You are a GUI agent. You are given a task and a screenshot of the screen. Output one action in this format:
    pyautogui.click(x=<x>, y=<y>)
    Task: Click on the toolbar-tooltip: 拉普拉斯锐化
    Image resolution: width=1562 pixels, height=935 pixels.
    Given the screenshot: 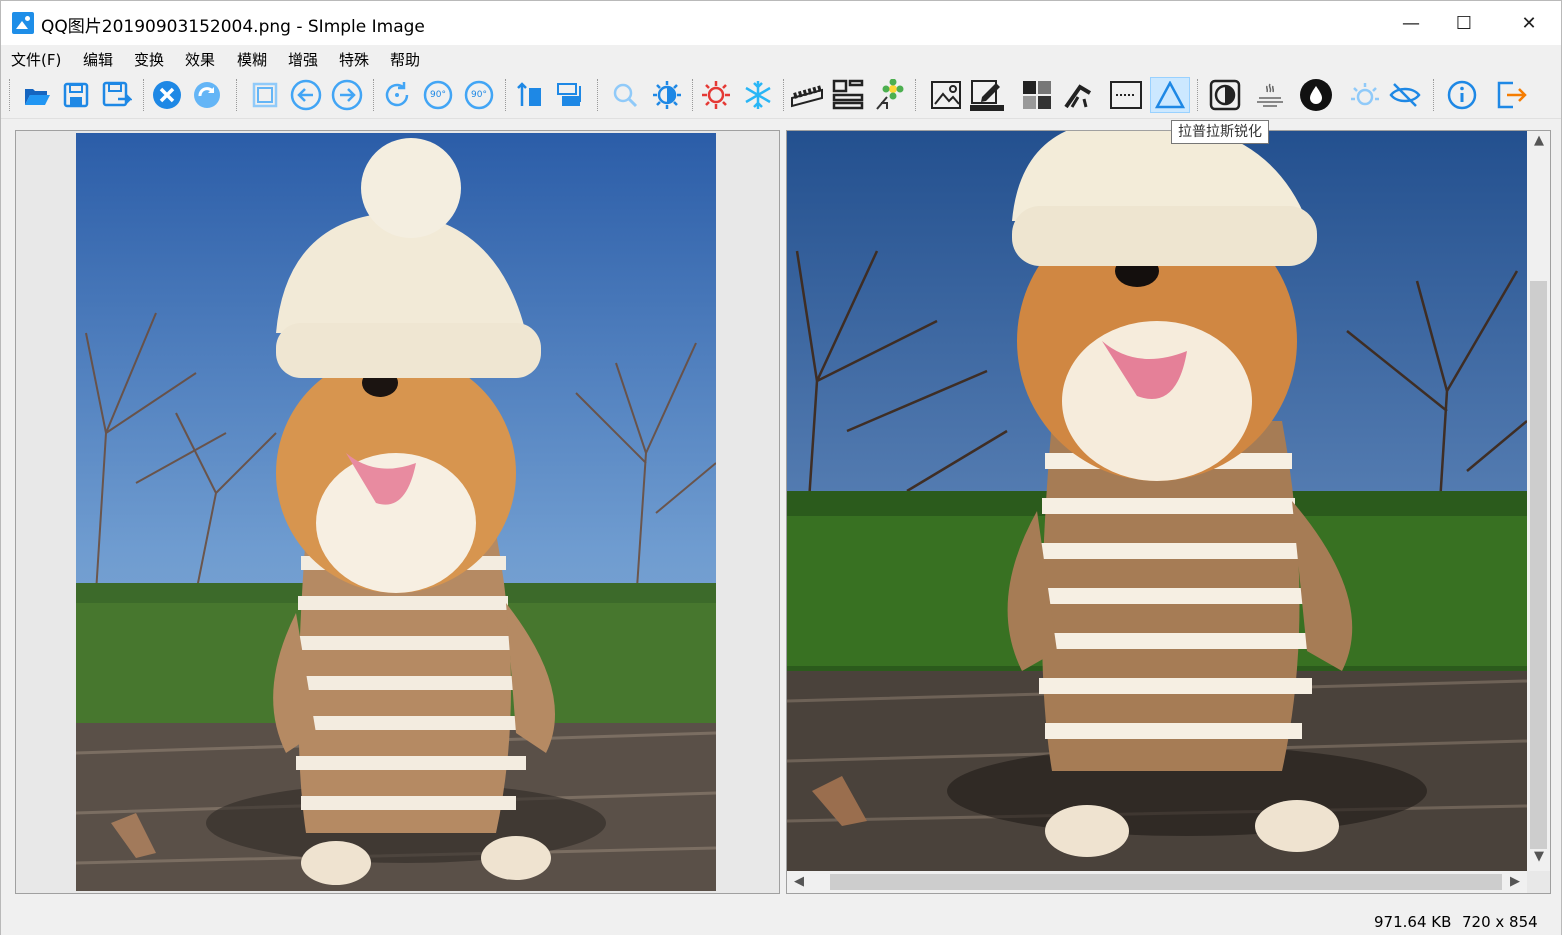 What is the action you would take?
    pyautogui.click(x=1220, y=132)
    